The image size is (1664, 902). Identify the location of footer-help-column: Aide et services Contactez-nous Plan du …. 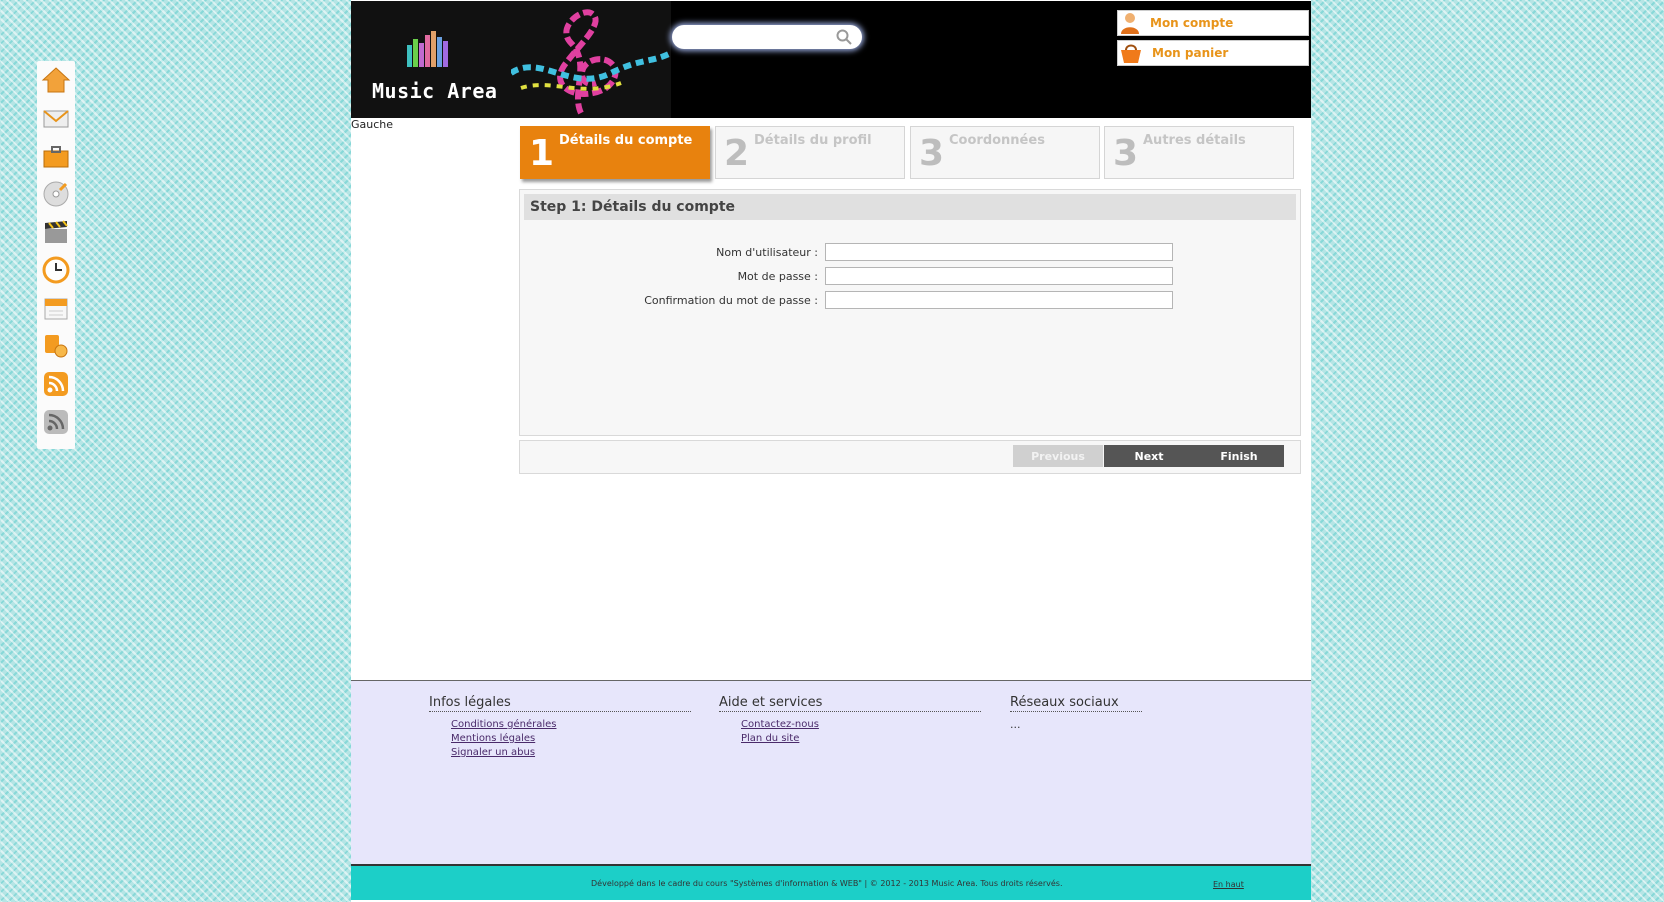
(850, 720).